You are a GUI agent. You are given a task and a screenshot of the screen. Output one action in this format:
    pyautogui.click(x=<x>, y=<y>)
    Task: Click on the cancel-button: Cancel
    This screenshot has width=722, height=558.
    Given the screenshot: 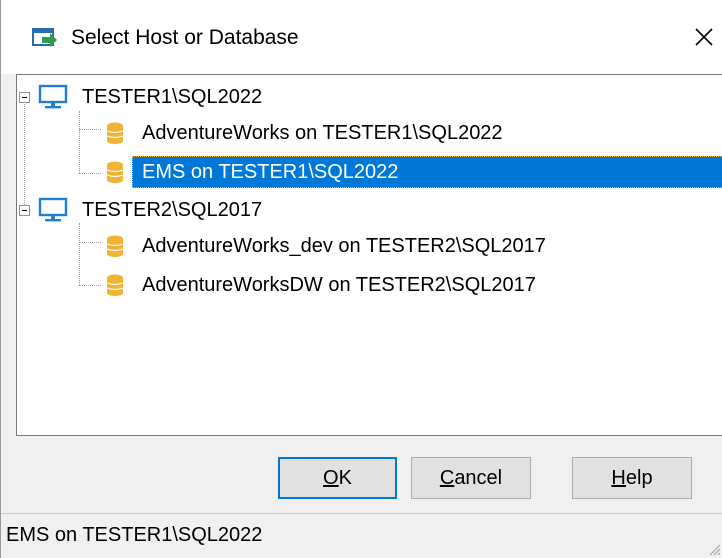 What is the action you would take?
    pyautogui.click(x=471, y=478)
    